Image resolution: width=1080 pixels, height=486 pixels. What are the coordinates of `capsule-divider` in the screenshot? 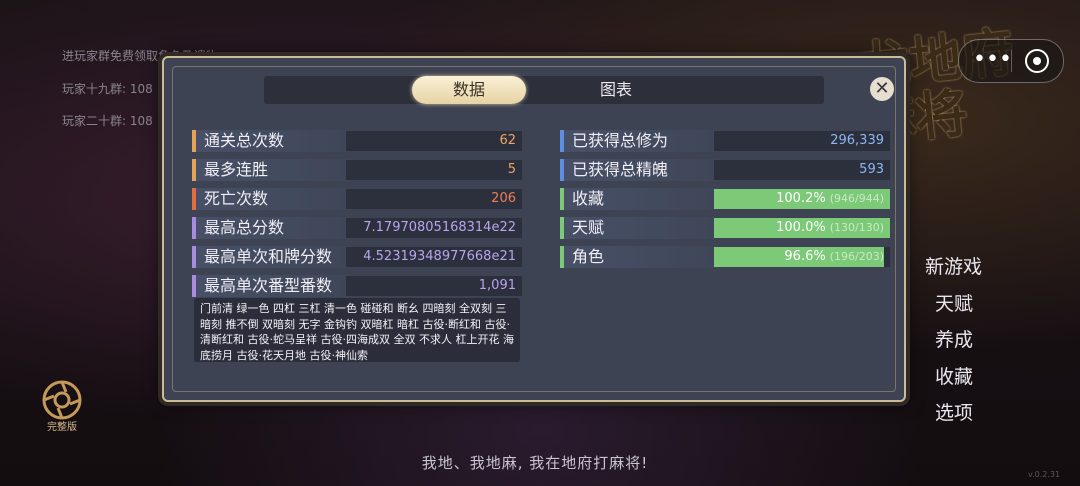 It's located at (1011, 61).